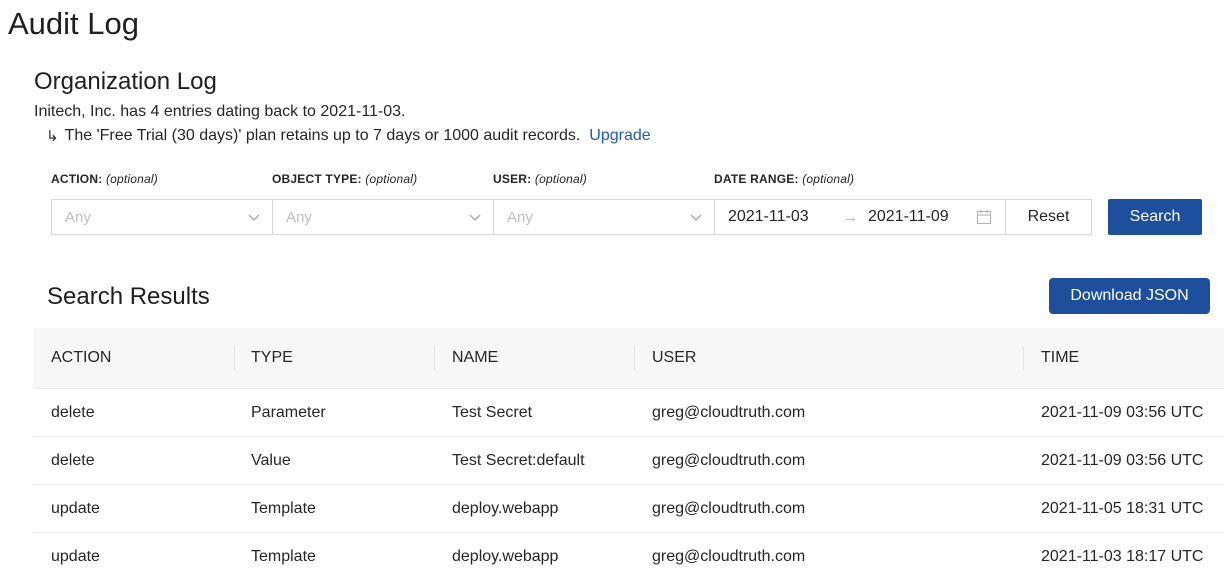 The height and width of the screenshot is (574, 1228). Describe the element at coordinates (1048, 217) in the screenshot. I see `reset-button: Reset` at that location.